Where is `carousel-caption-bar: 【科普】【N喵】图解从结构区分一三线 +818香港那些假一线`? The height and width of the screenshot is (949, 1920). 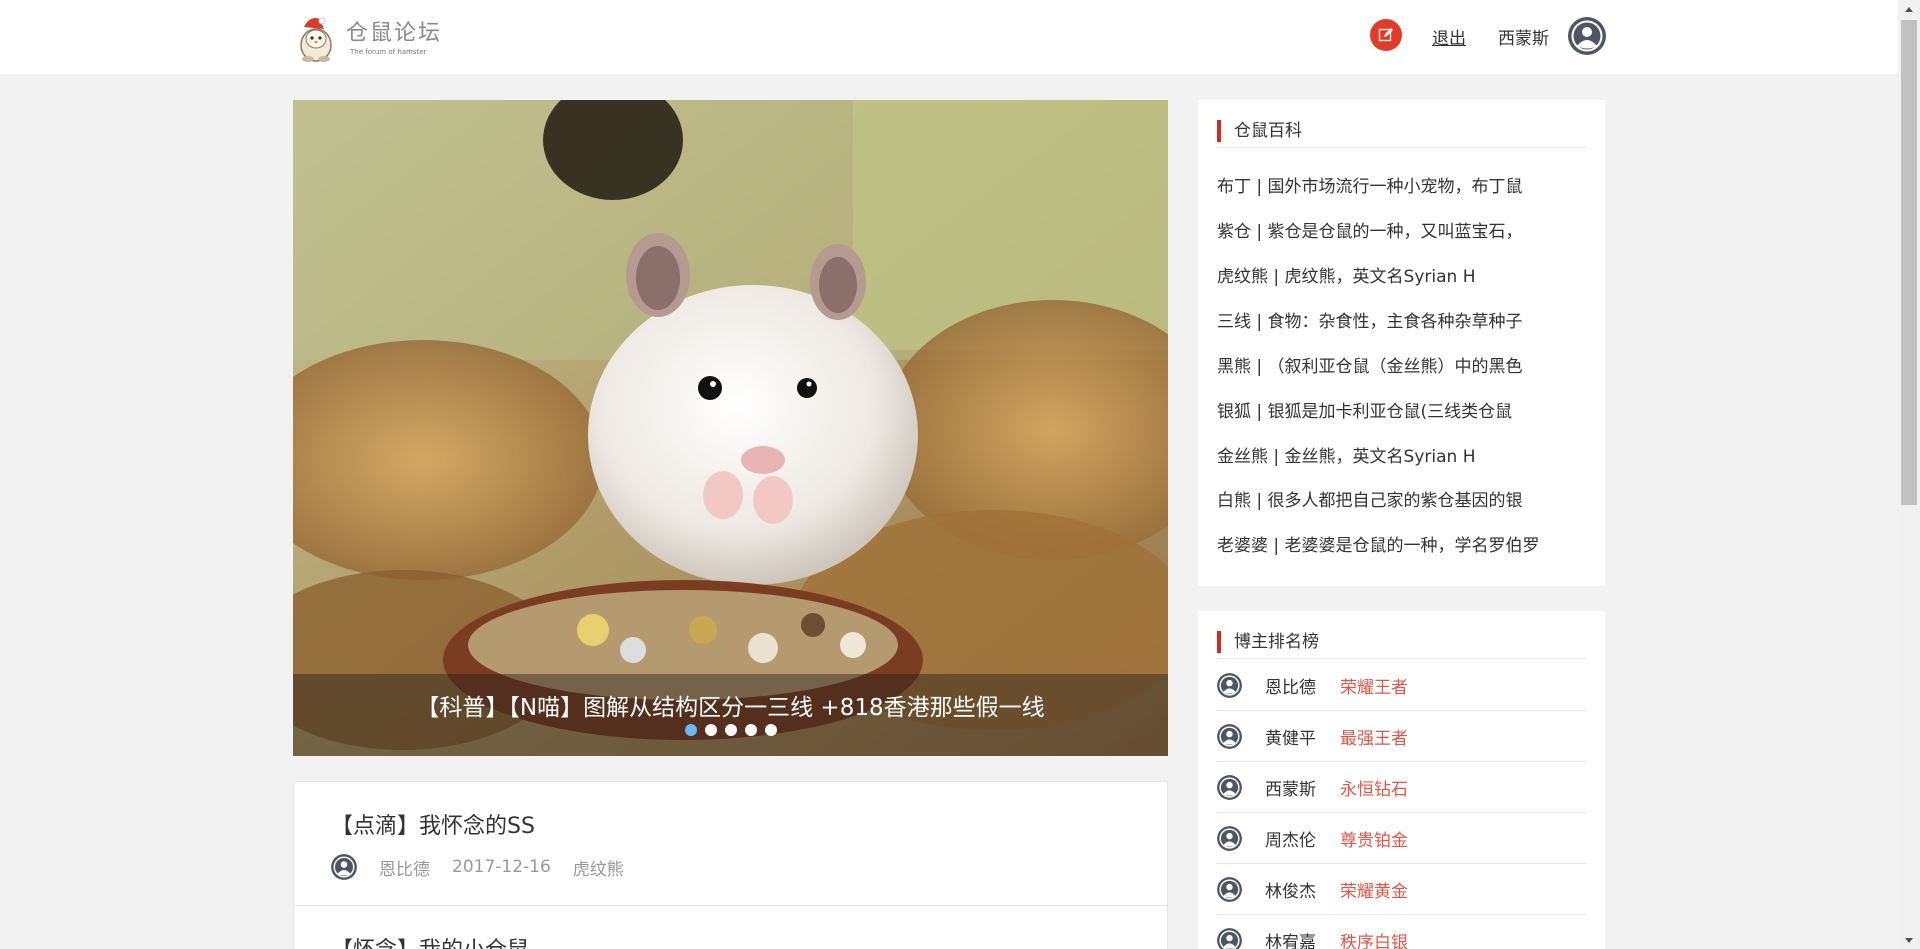
carousel-caption-bar: 【科普】【N喵】图解从结构区分一三线 +818香港那些假一线 is located at coordinates (730, 715).